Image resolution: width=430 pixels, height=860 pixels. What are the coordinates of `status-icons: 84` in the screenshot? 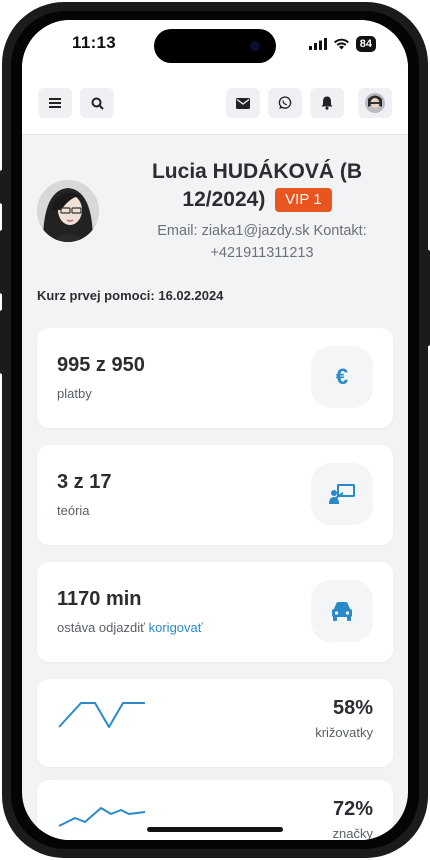 It's located at (342, 44).